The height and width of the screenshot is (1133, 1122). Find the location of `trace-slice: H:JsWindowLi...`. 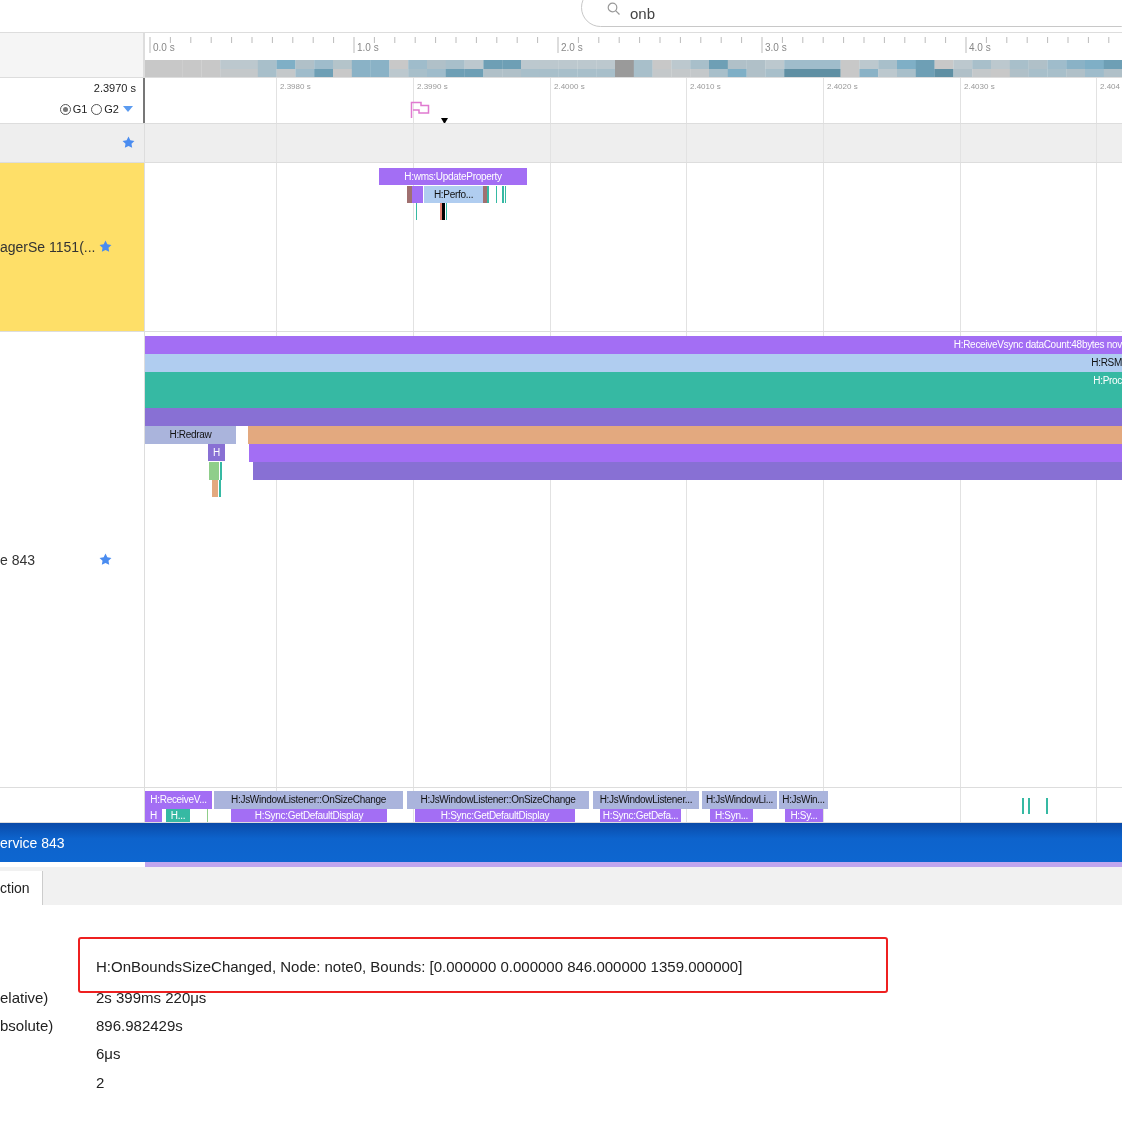

trace-slice: H:JsWindowLi... is located at coordinates (739, 800).